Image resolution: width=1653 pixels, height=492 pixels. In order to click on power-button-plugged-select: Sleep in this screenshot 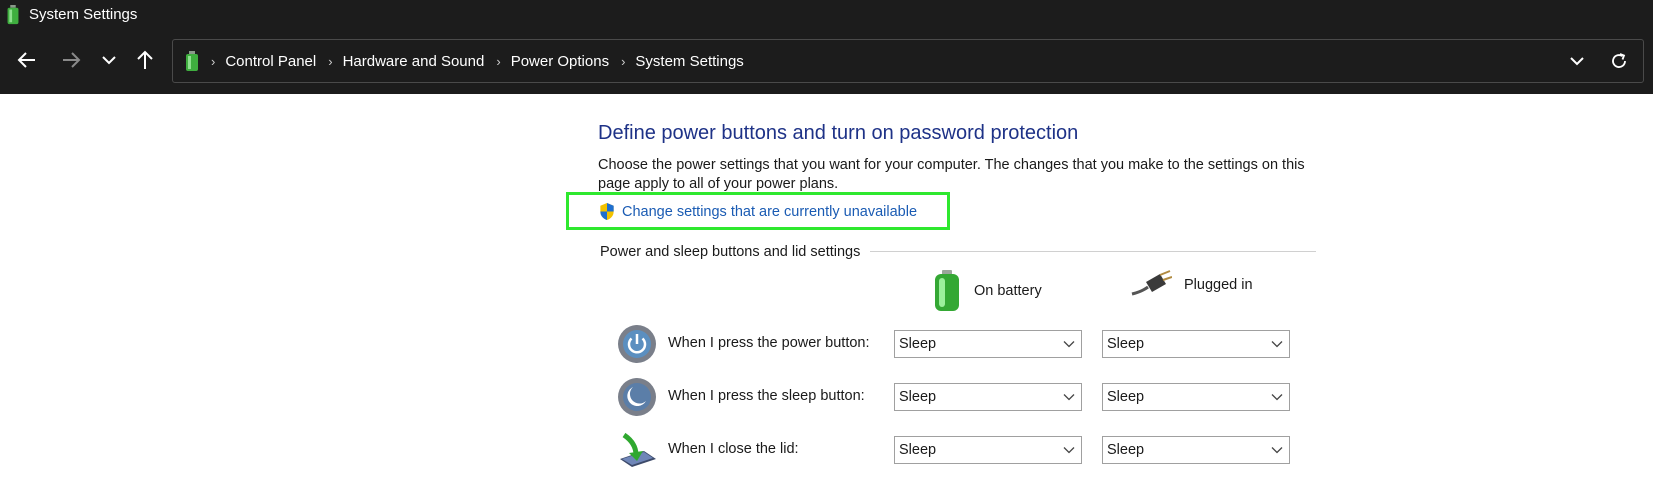, I will do `click(1196, 344)`.